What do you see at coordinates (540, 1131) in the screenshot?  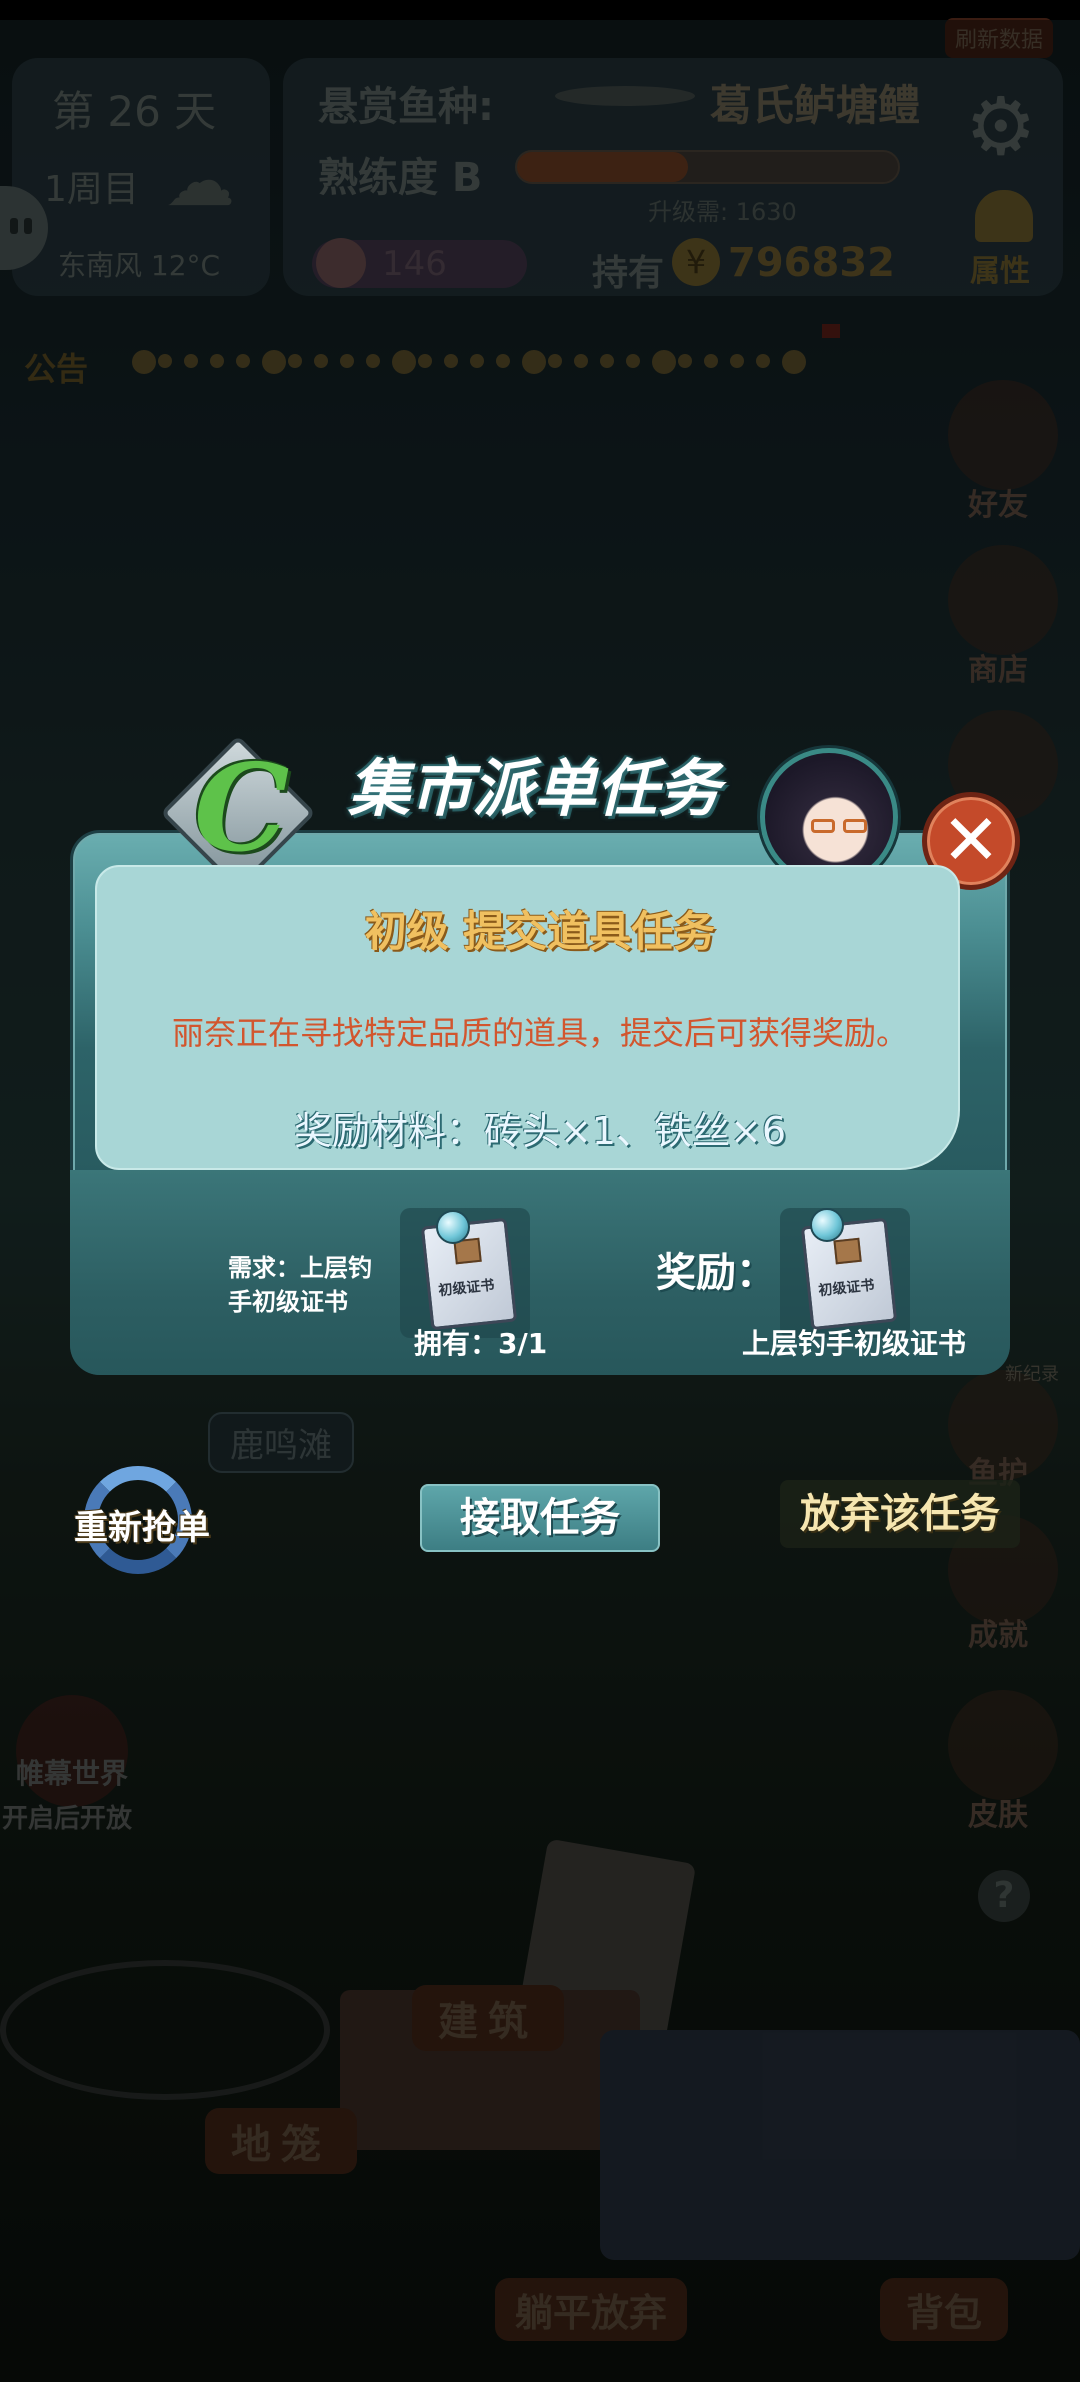 I see `reward-materials: 奖励材料：砖头×1、铁丝×6` at bounding box center [540, 1131].